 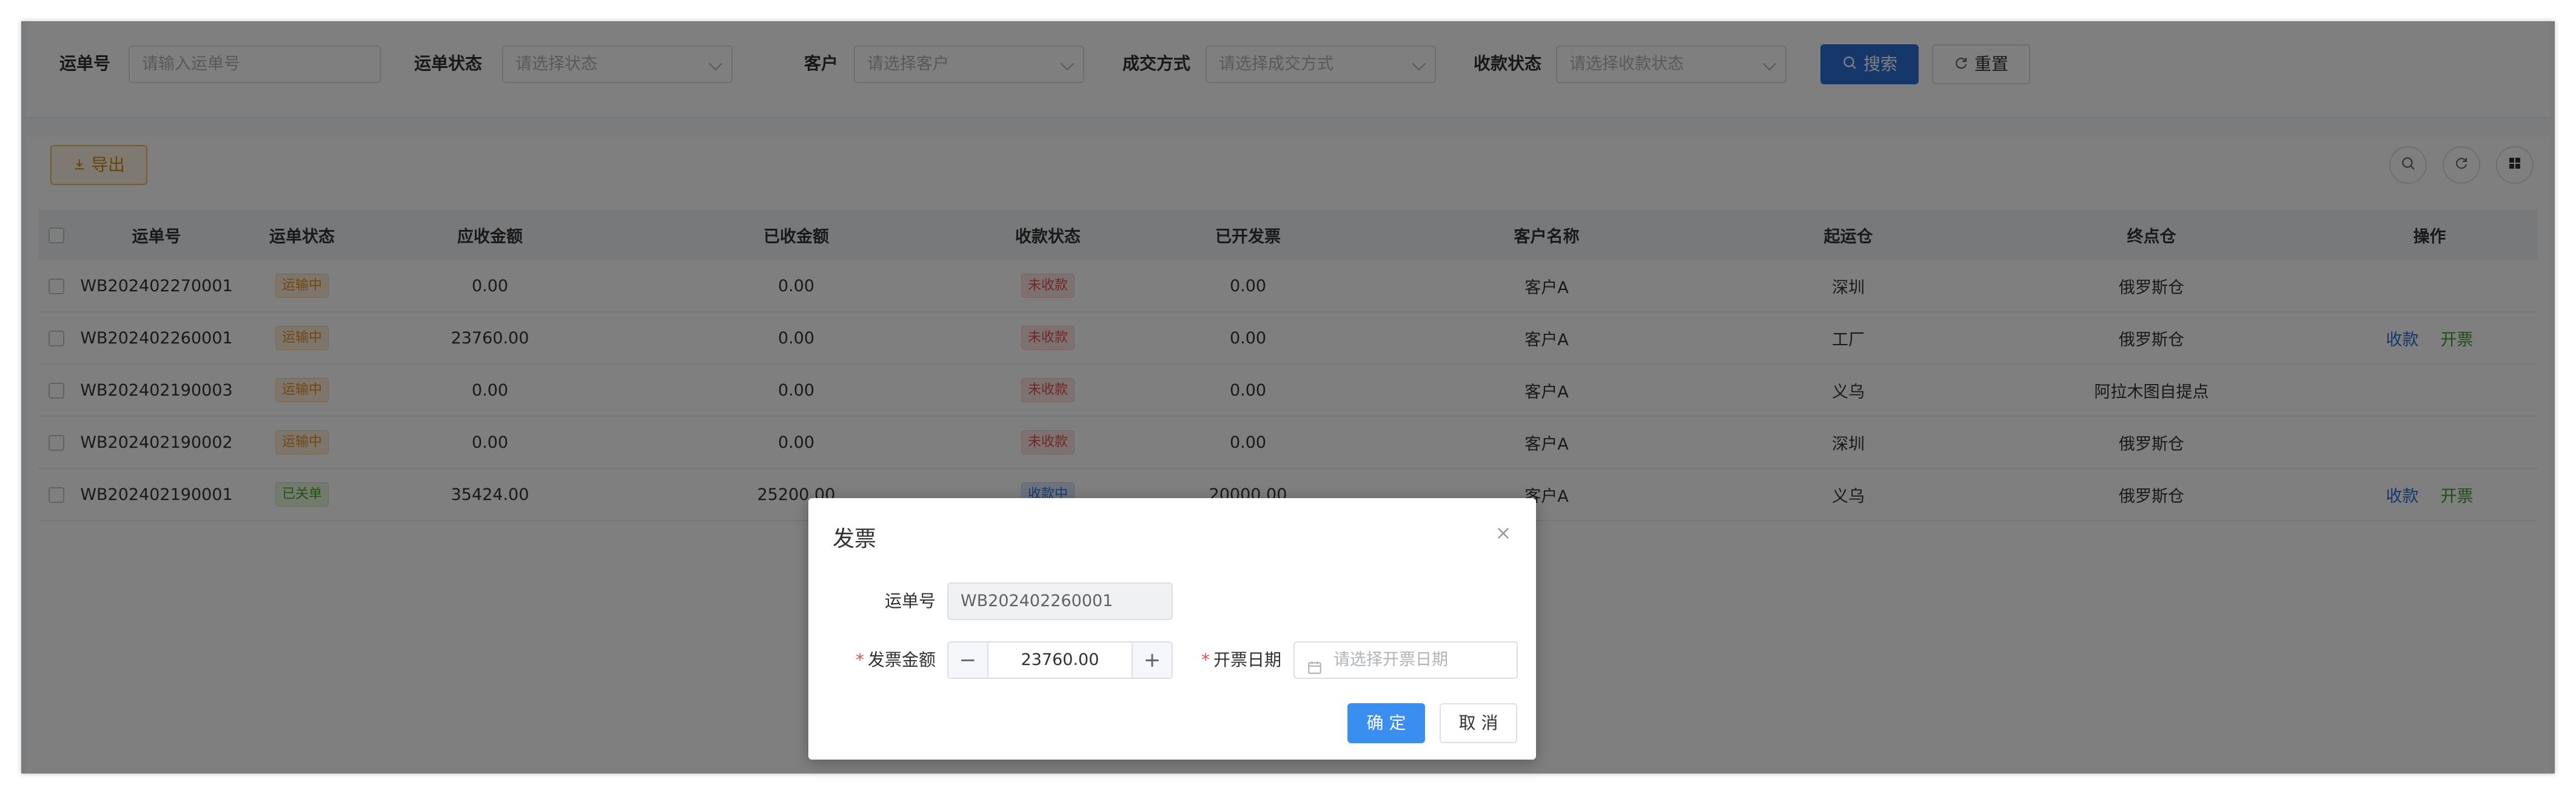 What do you see at coordinates (968, 660) in the screenshot?
I see `decrement-button: −` at bounding box center [968, 660].